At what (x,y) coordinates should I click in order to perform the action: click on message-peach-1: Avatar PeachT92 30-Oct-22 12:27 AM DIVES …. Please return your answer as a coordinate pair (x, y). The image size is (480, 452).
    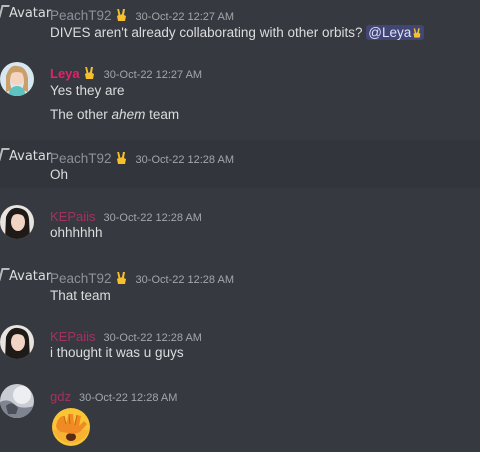
    Looking at the image, I should click on (240, 25).